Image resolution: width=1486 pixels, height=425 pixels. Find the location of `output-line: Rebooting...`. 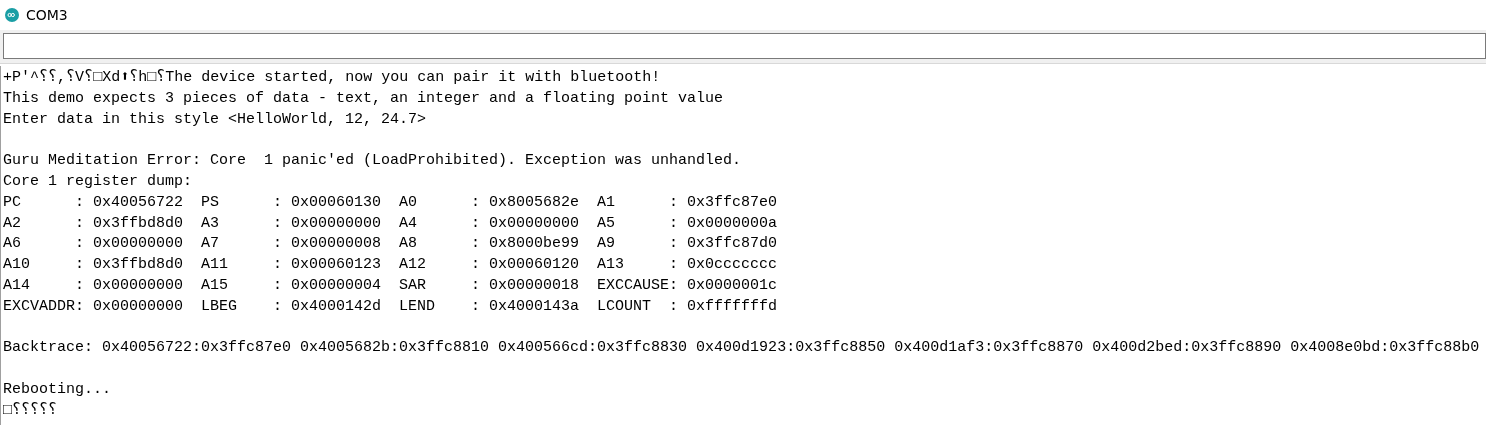

output-line: Rebooting... is located at coordinates (57, 389).